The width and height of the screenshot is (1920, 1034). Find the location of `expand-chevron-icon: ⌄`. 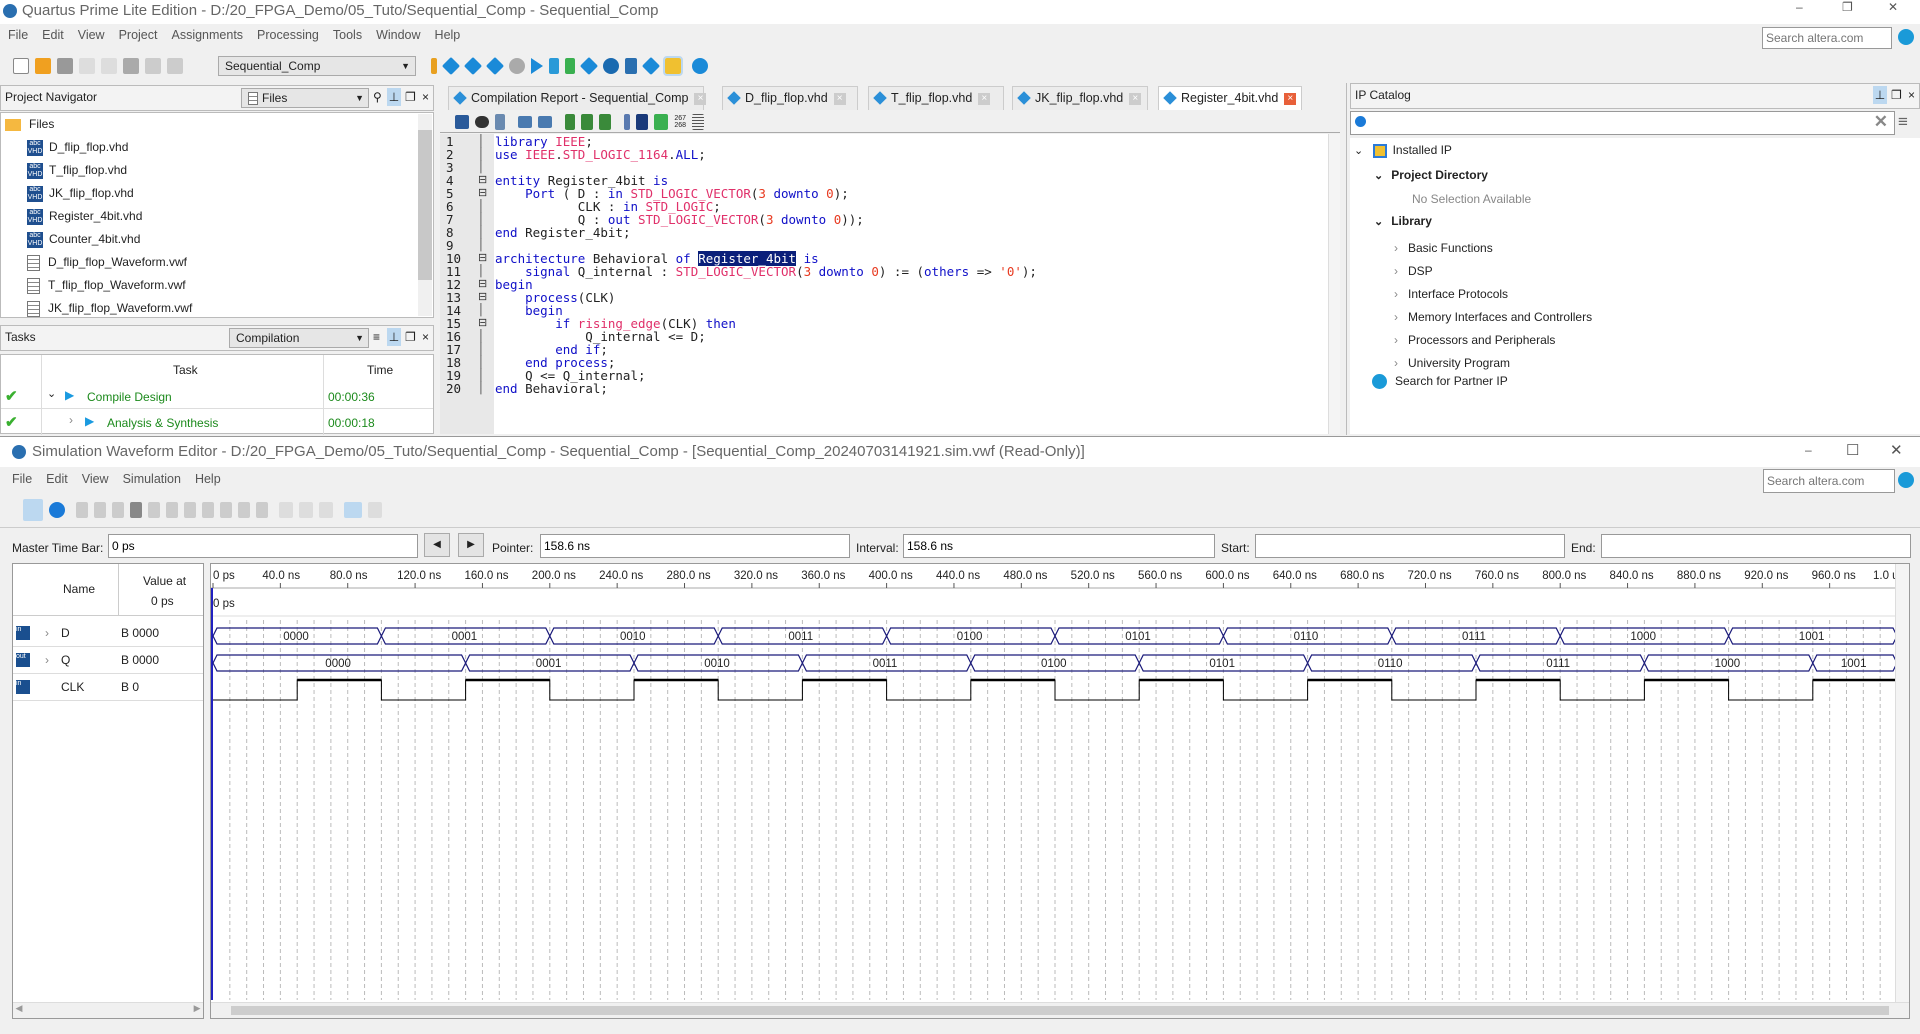

expand-chevron-icon: ⌄ is located at coordinates (51, 393).